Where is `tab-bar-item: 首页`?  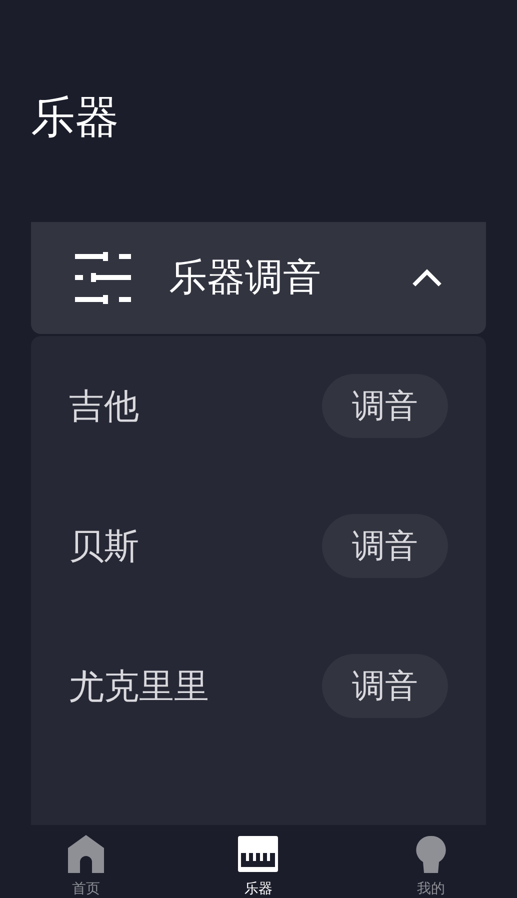 tab-bar-item: 首页 is located at coordinates (86, 861).